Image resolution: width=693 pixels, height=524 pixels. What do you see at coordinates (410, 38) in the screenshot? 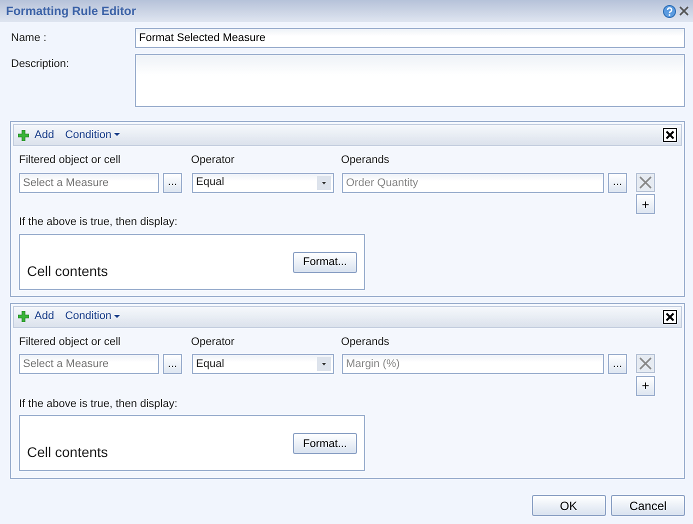
I see `name-field: Format Selected Measure` at bounding box center [410, 38].